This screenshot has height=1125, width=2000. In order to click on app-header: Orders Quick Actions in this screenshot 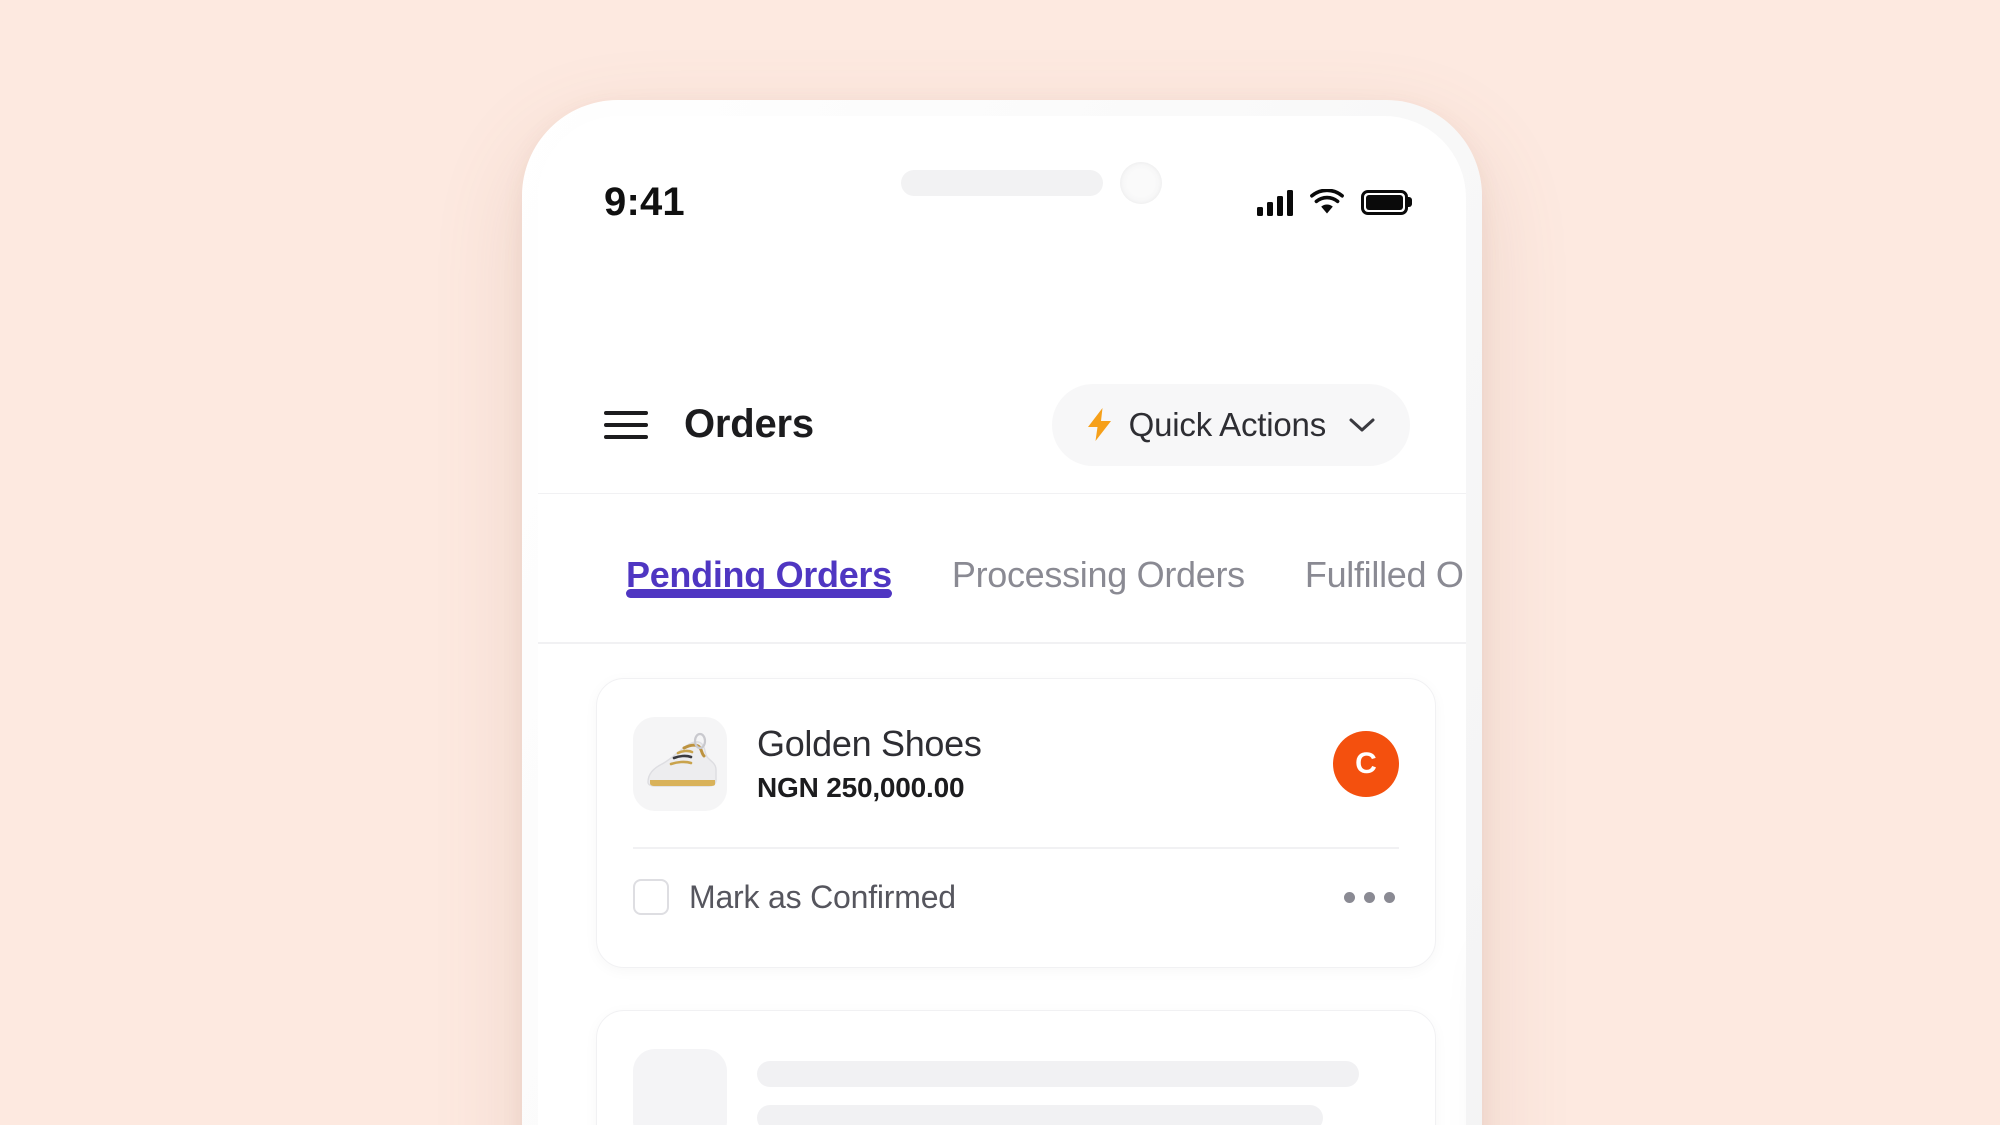, I will do `click(1002, 425)`.